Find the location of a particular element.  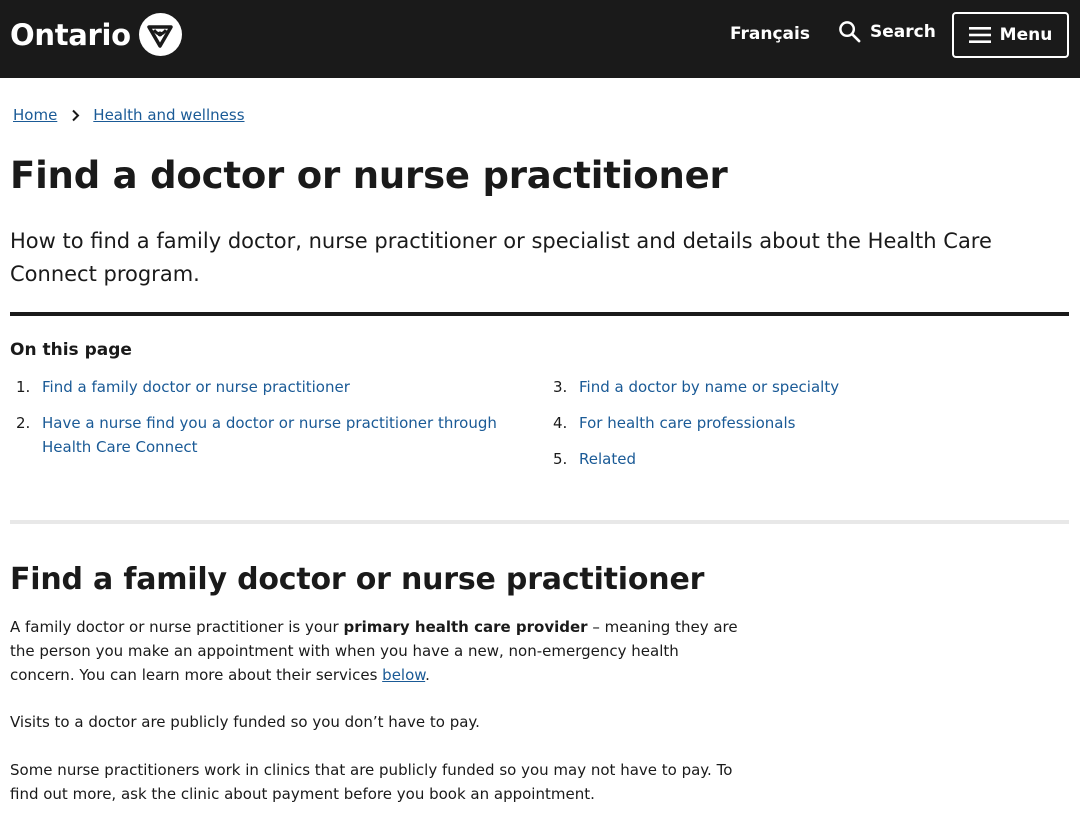

breadcrumb-home-link: Home is located at coordinates (35, 115).